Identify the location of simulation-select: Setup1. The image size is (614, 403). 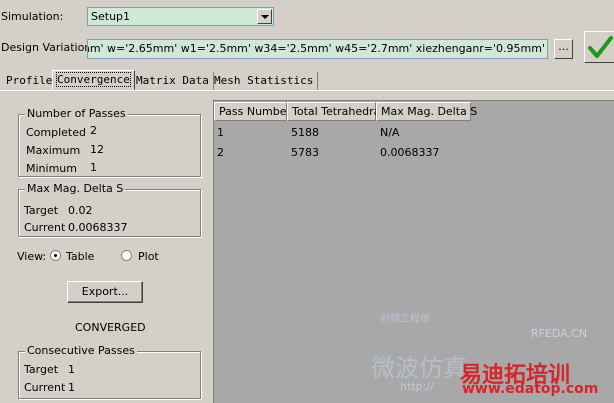
(180, 16).